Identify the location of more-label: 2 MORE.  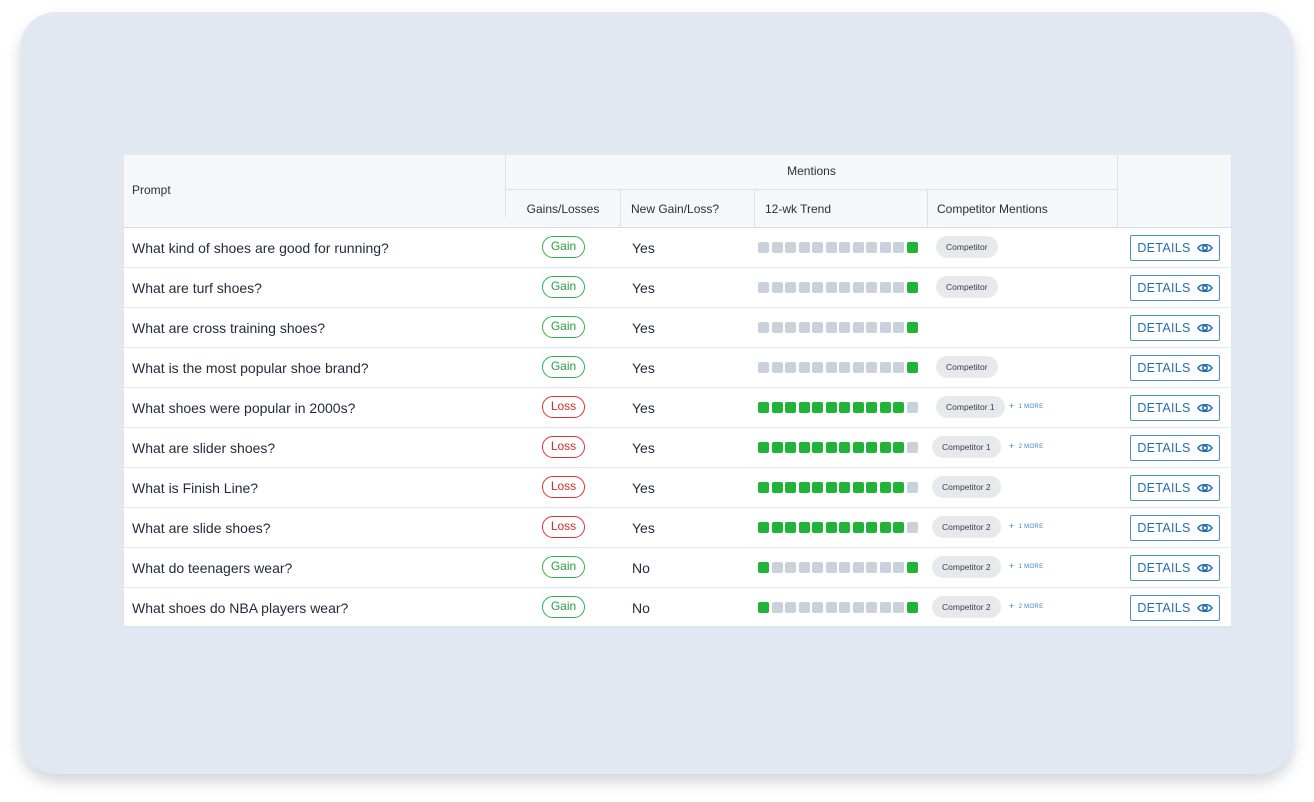
(1031, 607).